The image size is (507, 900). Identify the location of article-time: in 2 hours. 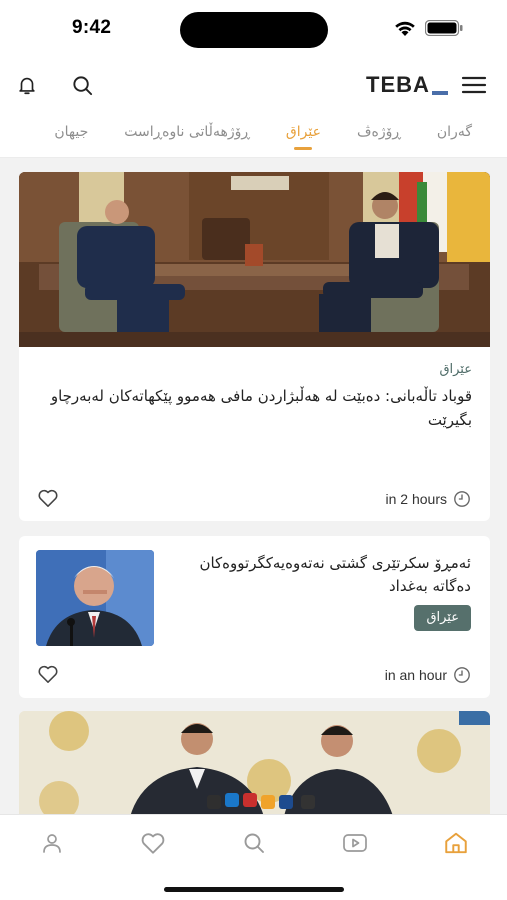
(428, 499).